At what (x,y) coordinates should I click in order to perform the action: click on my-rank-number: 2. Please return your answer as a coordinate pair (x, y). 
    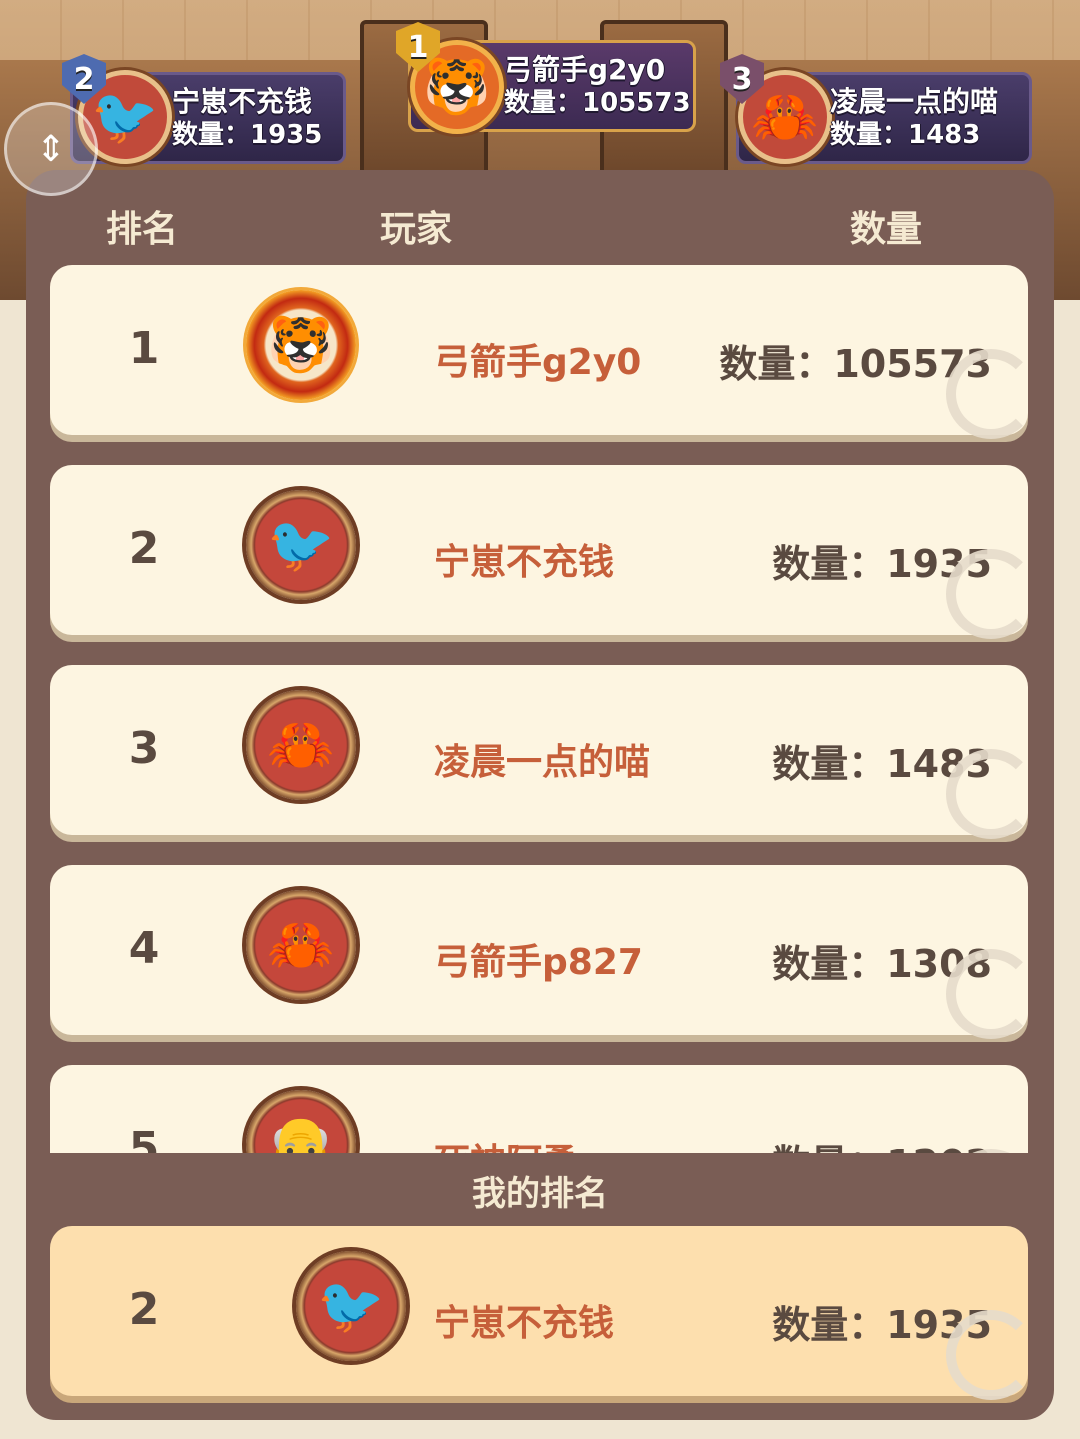
    Looking at the image, I should click on (144, 1309).